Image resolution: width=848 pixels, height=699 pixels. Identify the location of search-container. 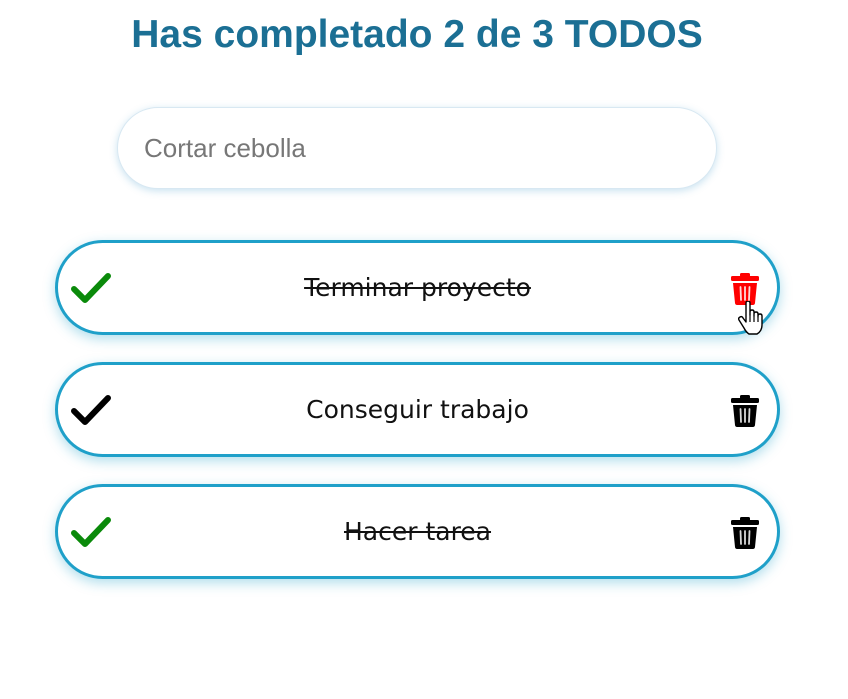
(417, 148).